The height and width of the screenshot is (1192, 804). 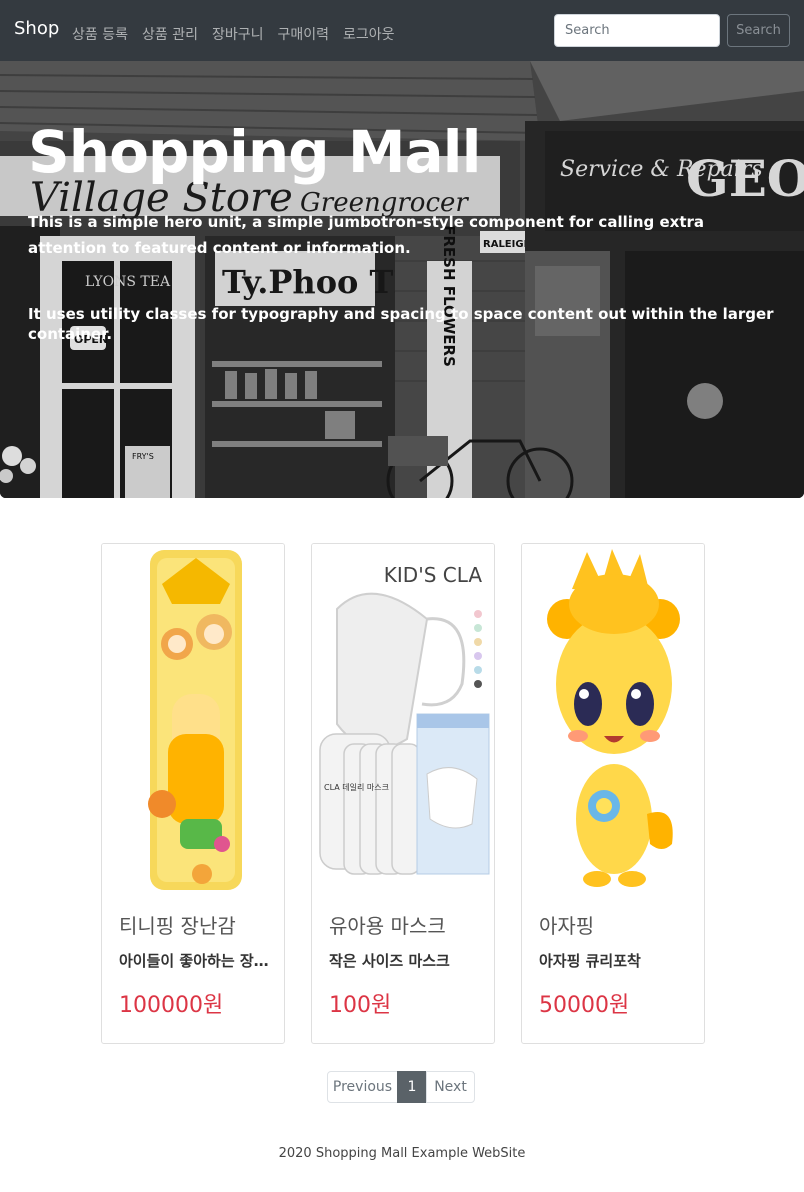 I want to click on mask-product-text: CLA 데일리 마스크, so click(x=356, y=787).